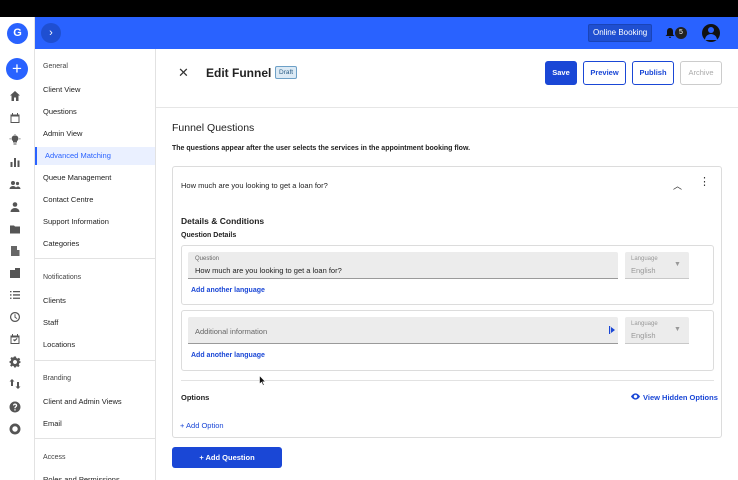  What do you see at coordinates (17, 69) in the screenshot?
I see `add-button: +` at bounding box center [17, 69].